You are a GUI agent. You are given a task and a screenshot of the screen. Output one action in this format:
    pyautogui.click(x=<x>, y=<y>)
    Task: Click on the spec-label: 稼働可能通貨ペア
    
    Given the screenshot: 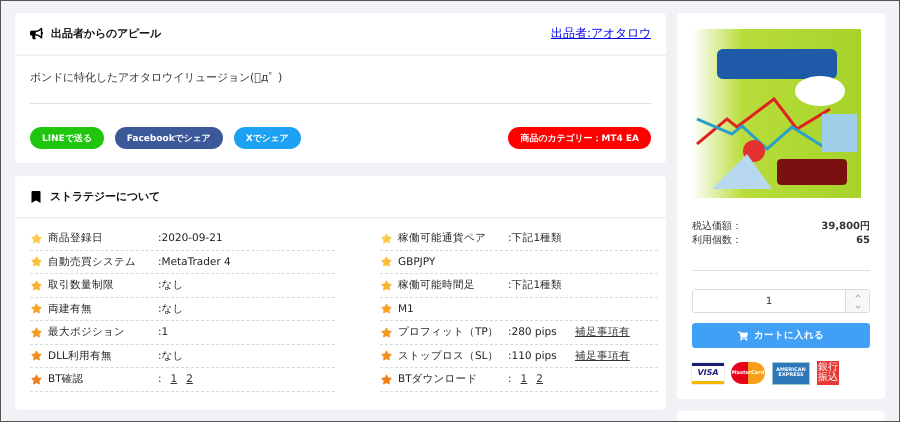 What is the action you would take?
    pyautogui.click(x=442, y=238)
    